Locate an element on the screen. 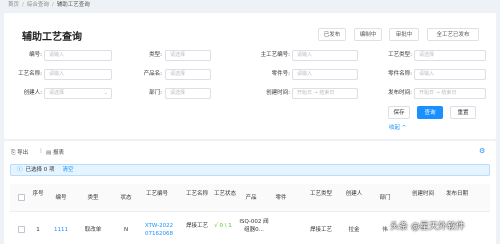  col-part: 零件 is located at coordinates (281, 198).